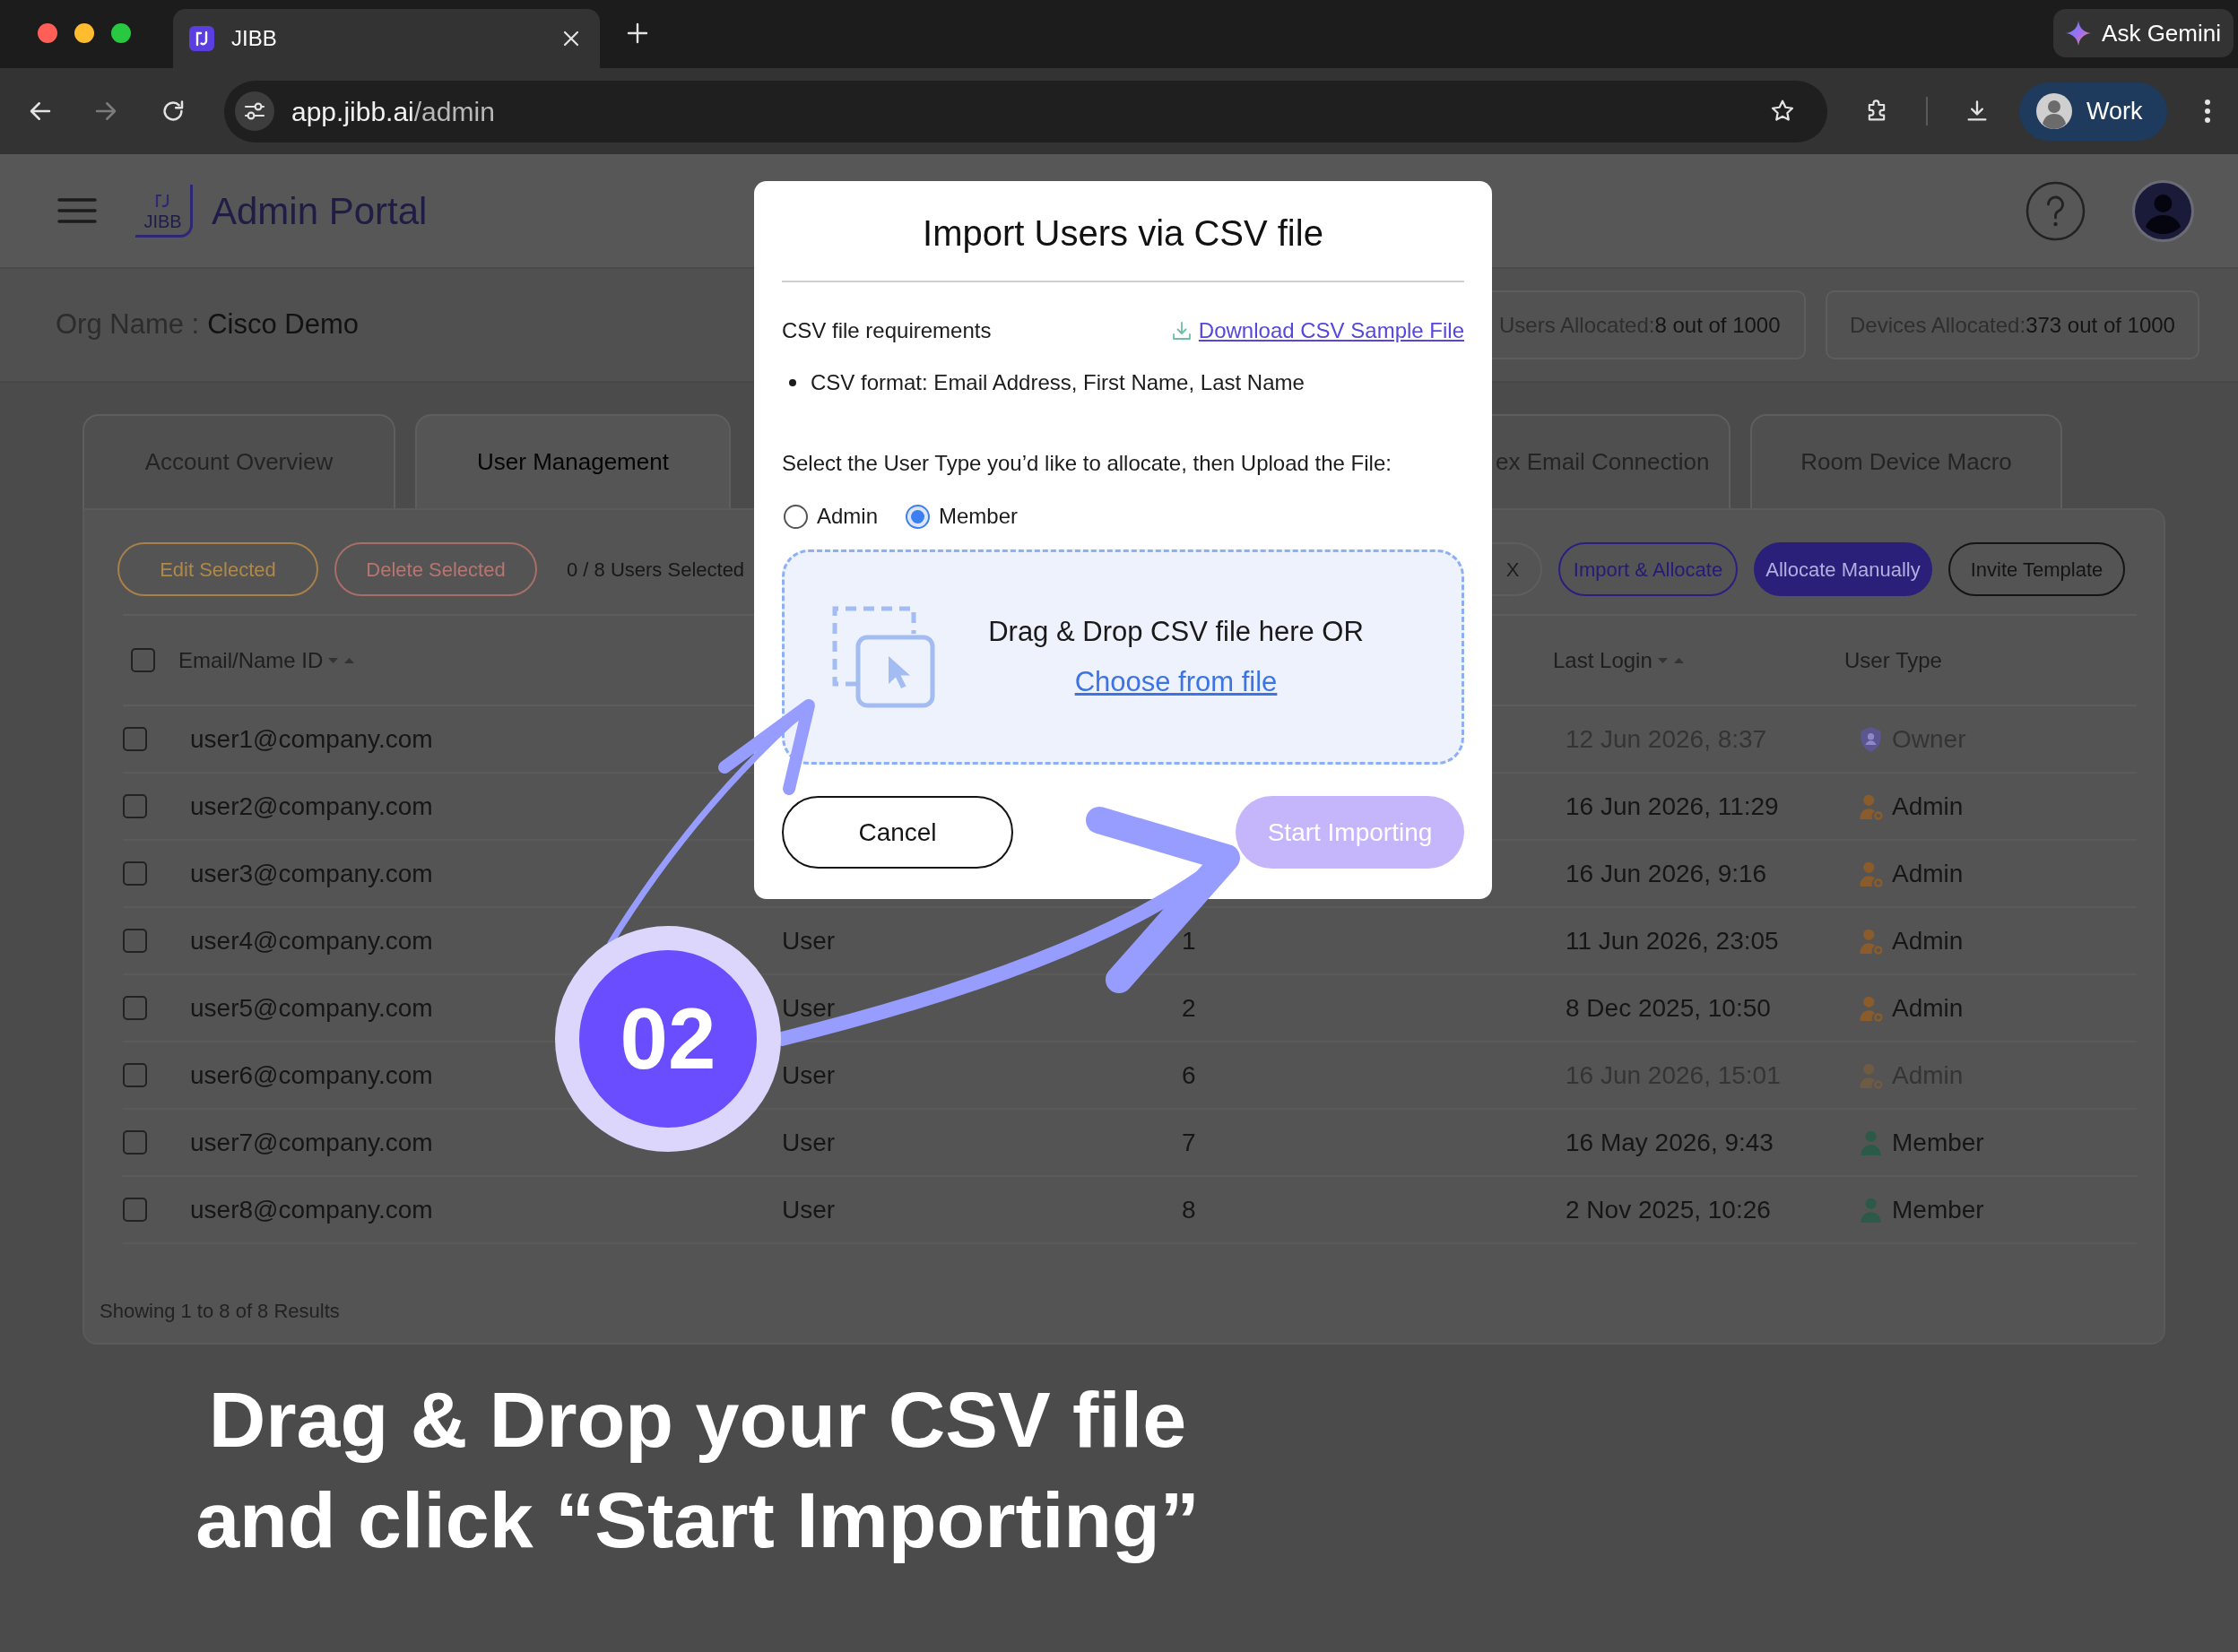 The height and width of the screenshot is (1652, 2238). Describe the element at coordinates (883, 657) in the screenshot. I see `cursor-window-icon` at that location.